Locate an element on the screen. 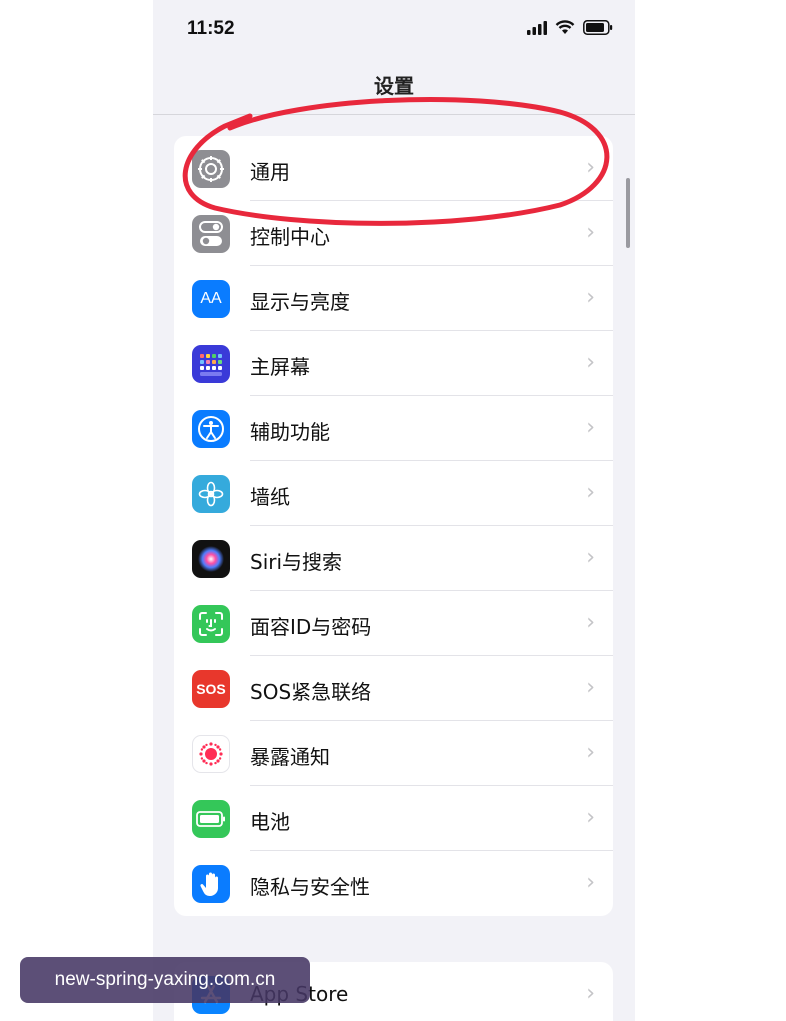 The height and width of the screenshot is (1021, 786). settings-row-label: 暴露通知 is located at coordinates (290, 757).